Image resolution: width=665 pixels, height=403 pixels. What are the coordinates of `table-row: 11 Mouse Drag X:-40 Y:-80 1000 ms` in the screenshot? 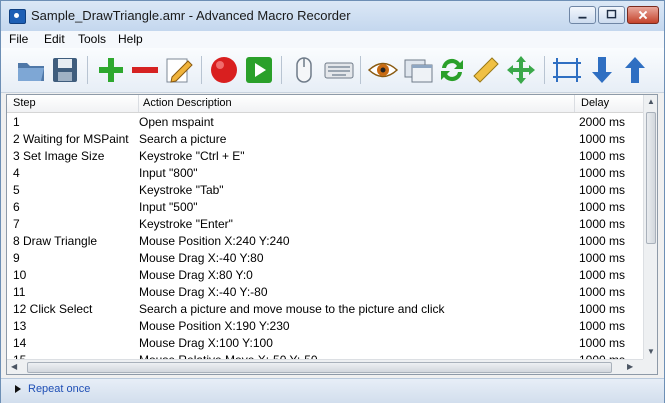 It's located at (325, 291).